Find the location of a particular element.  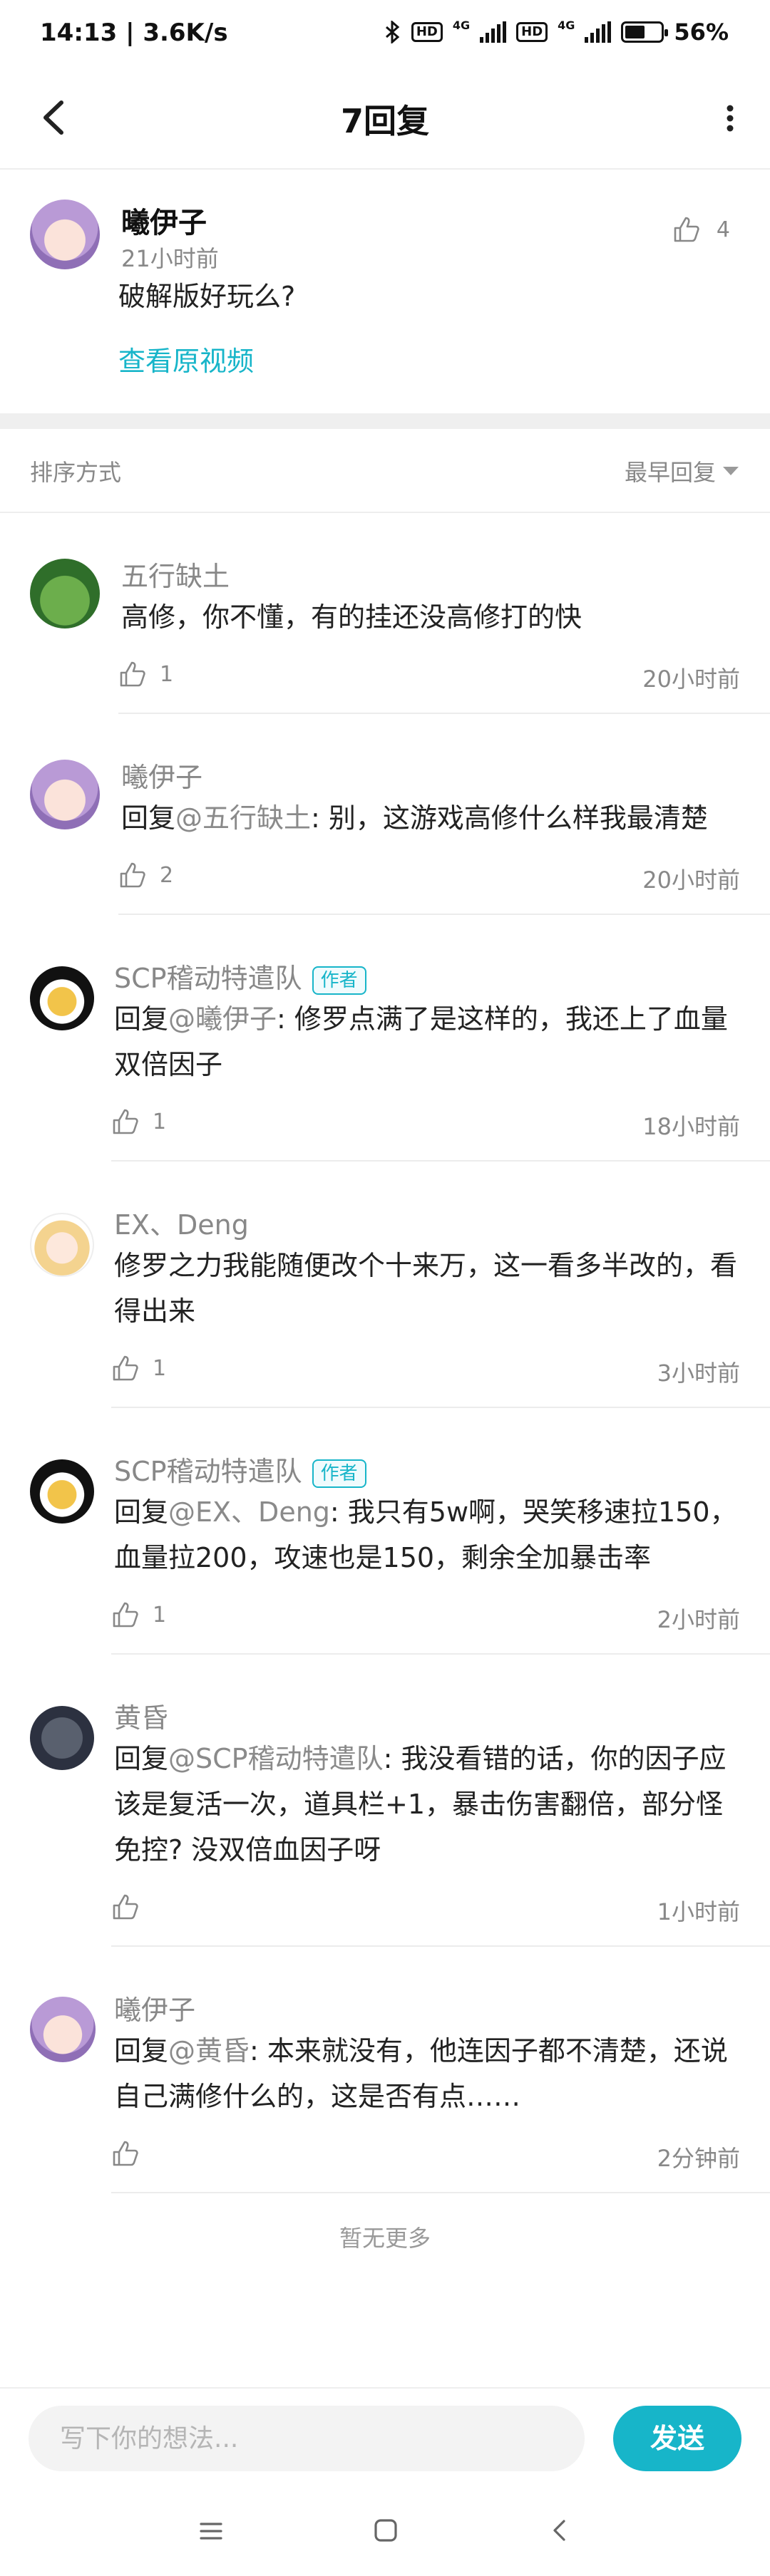

network-label-2: 4G is located at coordinates (566, 26).